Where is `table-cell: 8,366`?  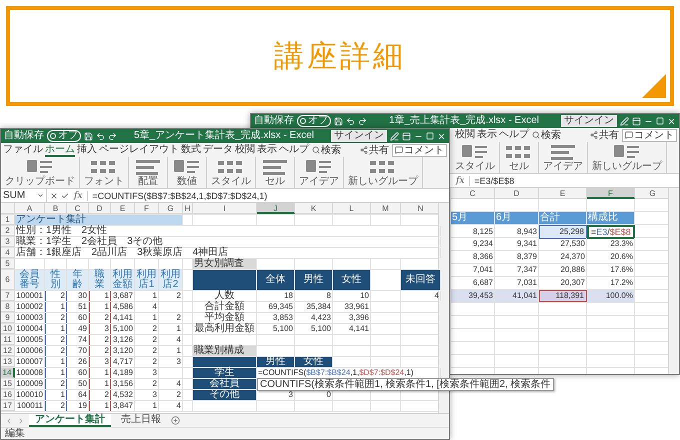 table-cell: 8,366 is located at coordinates (473, 257).